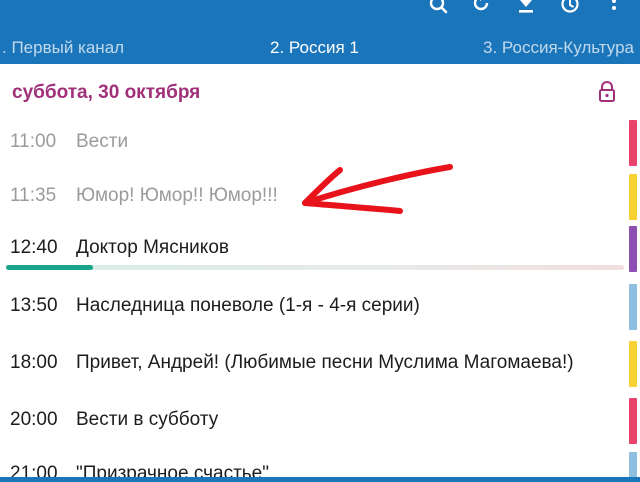  What do you see at coordinates (482, 9) in the screenshot?
I see `refresh-icon` at bounding box center [482, 9].